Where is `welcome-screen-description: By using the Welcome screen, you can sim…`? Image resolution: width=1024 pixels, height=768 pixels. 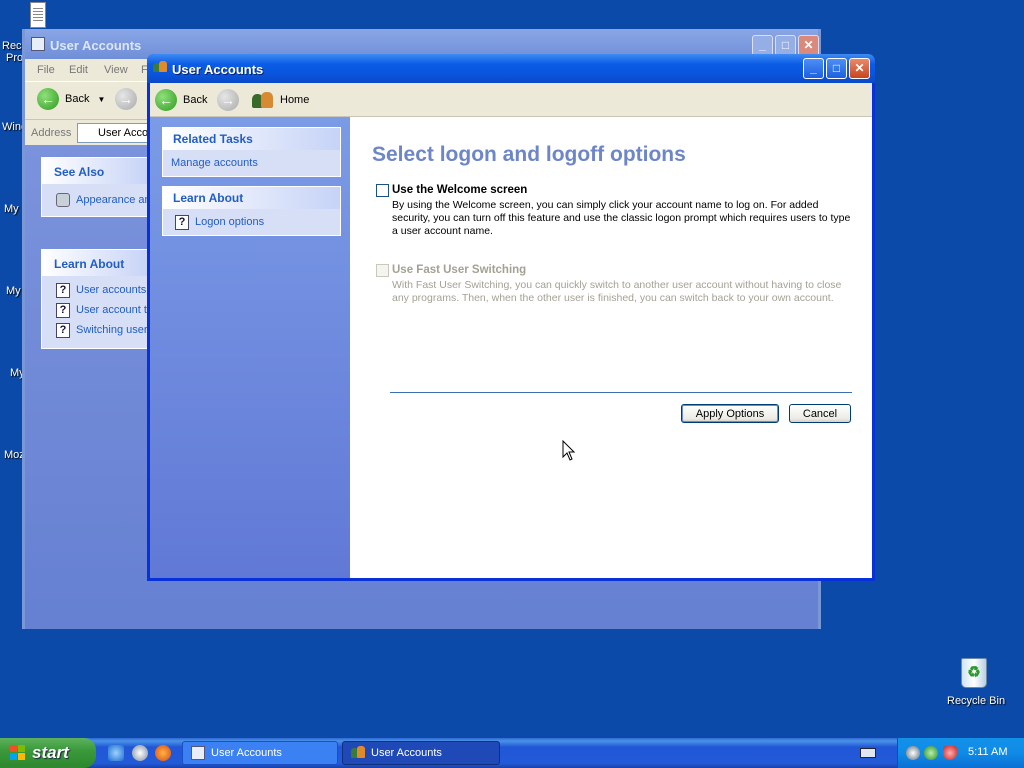 welcome-screen-description: By using the Welcome screen, you can sim… is located at coordinates (621, 218).